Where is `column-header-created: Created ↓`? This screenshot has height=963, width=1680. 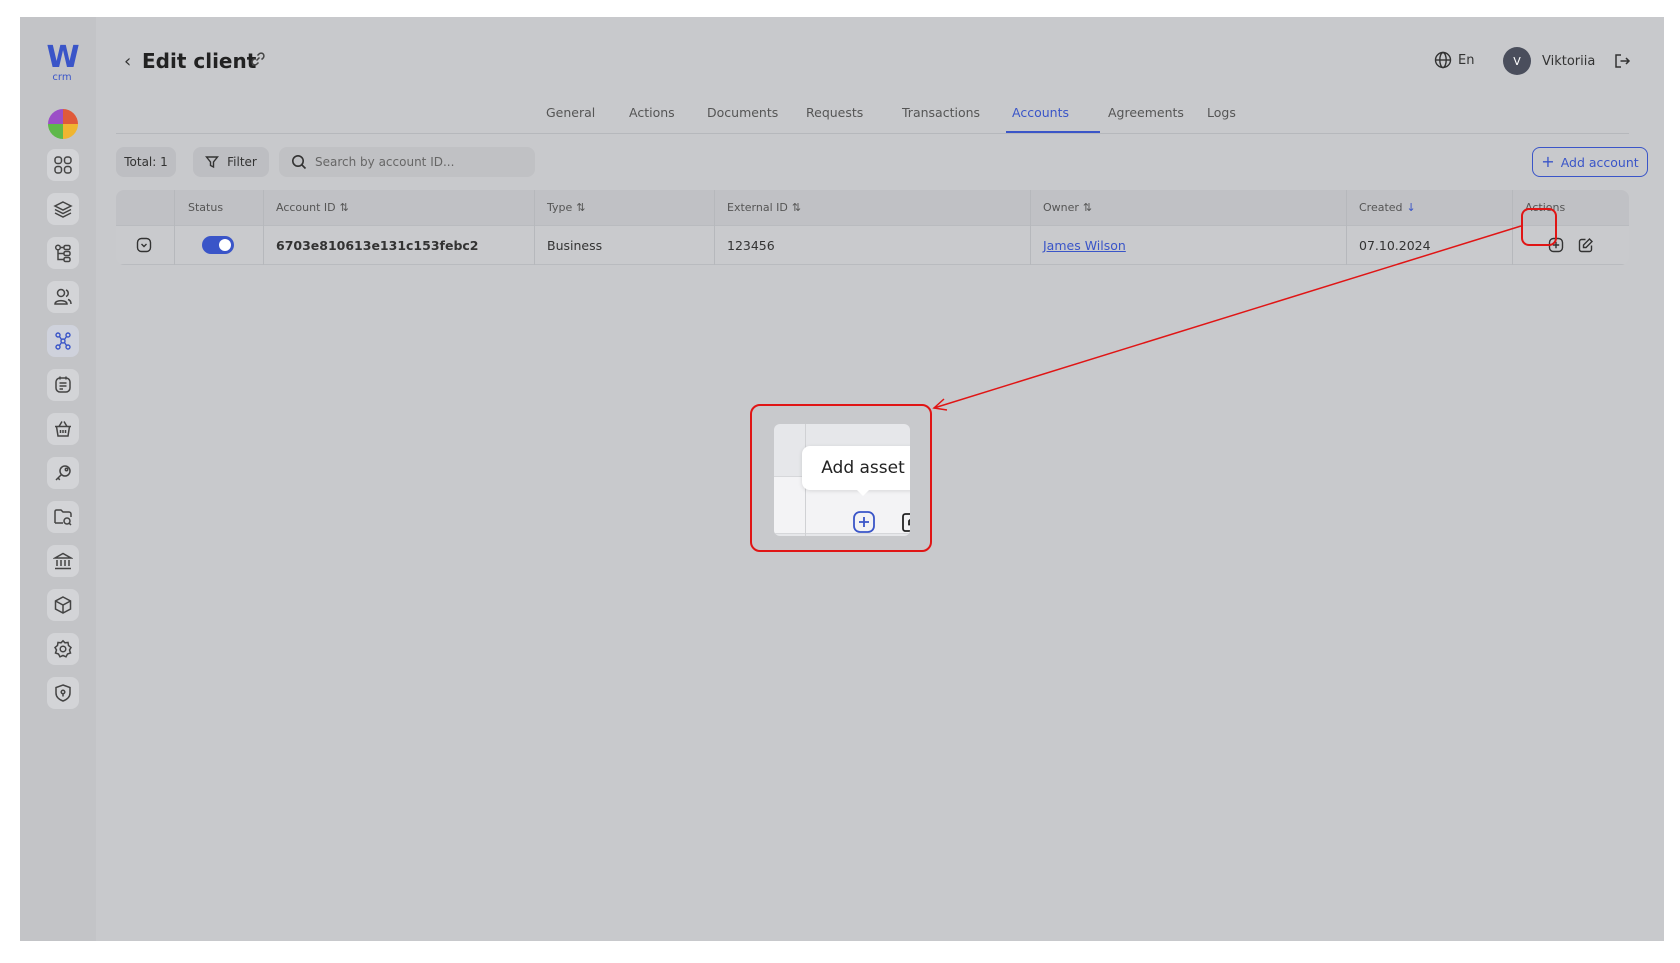 column-header-created: Created ↓ is located at coordinates (1387, 207).